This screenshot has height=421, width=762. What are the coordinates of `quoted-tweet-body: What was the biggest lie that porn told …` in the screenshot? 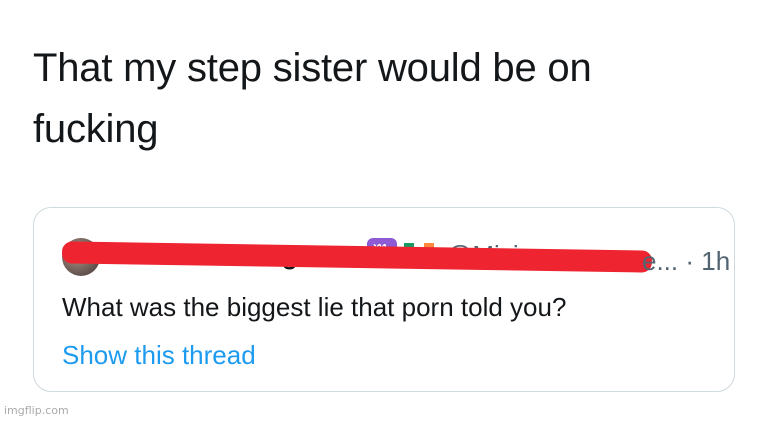 It's located at (314, 307).